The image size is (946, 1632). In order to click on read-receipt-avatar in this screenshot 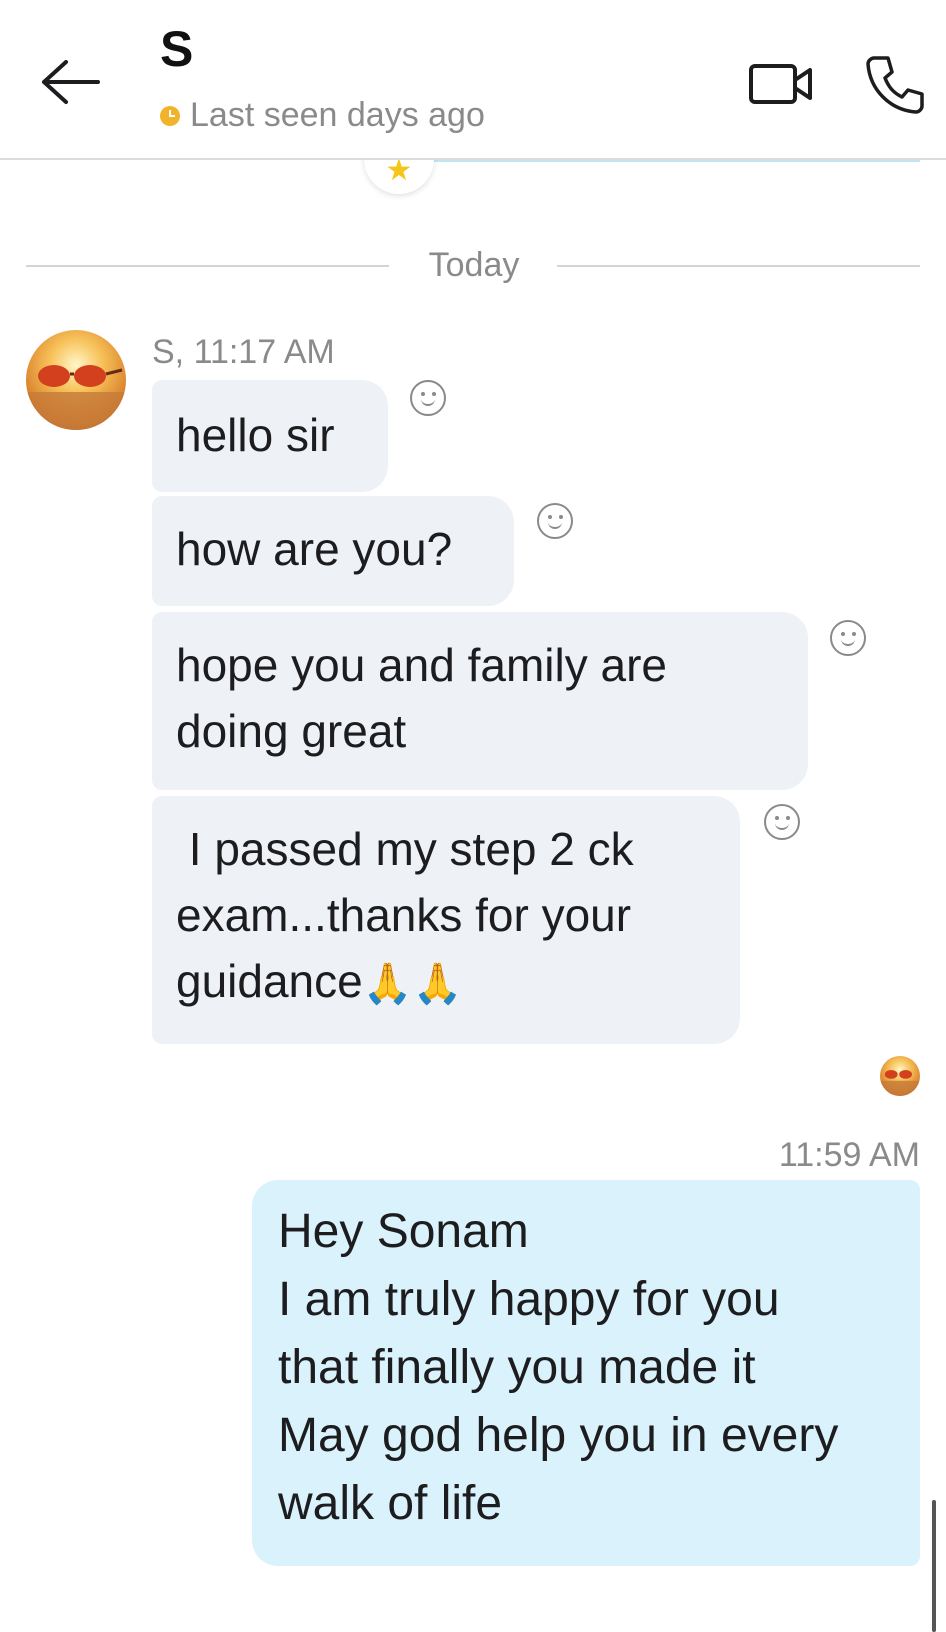, I will do `click(900, 1076)`.